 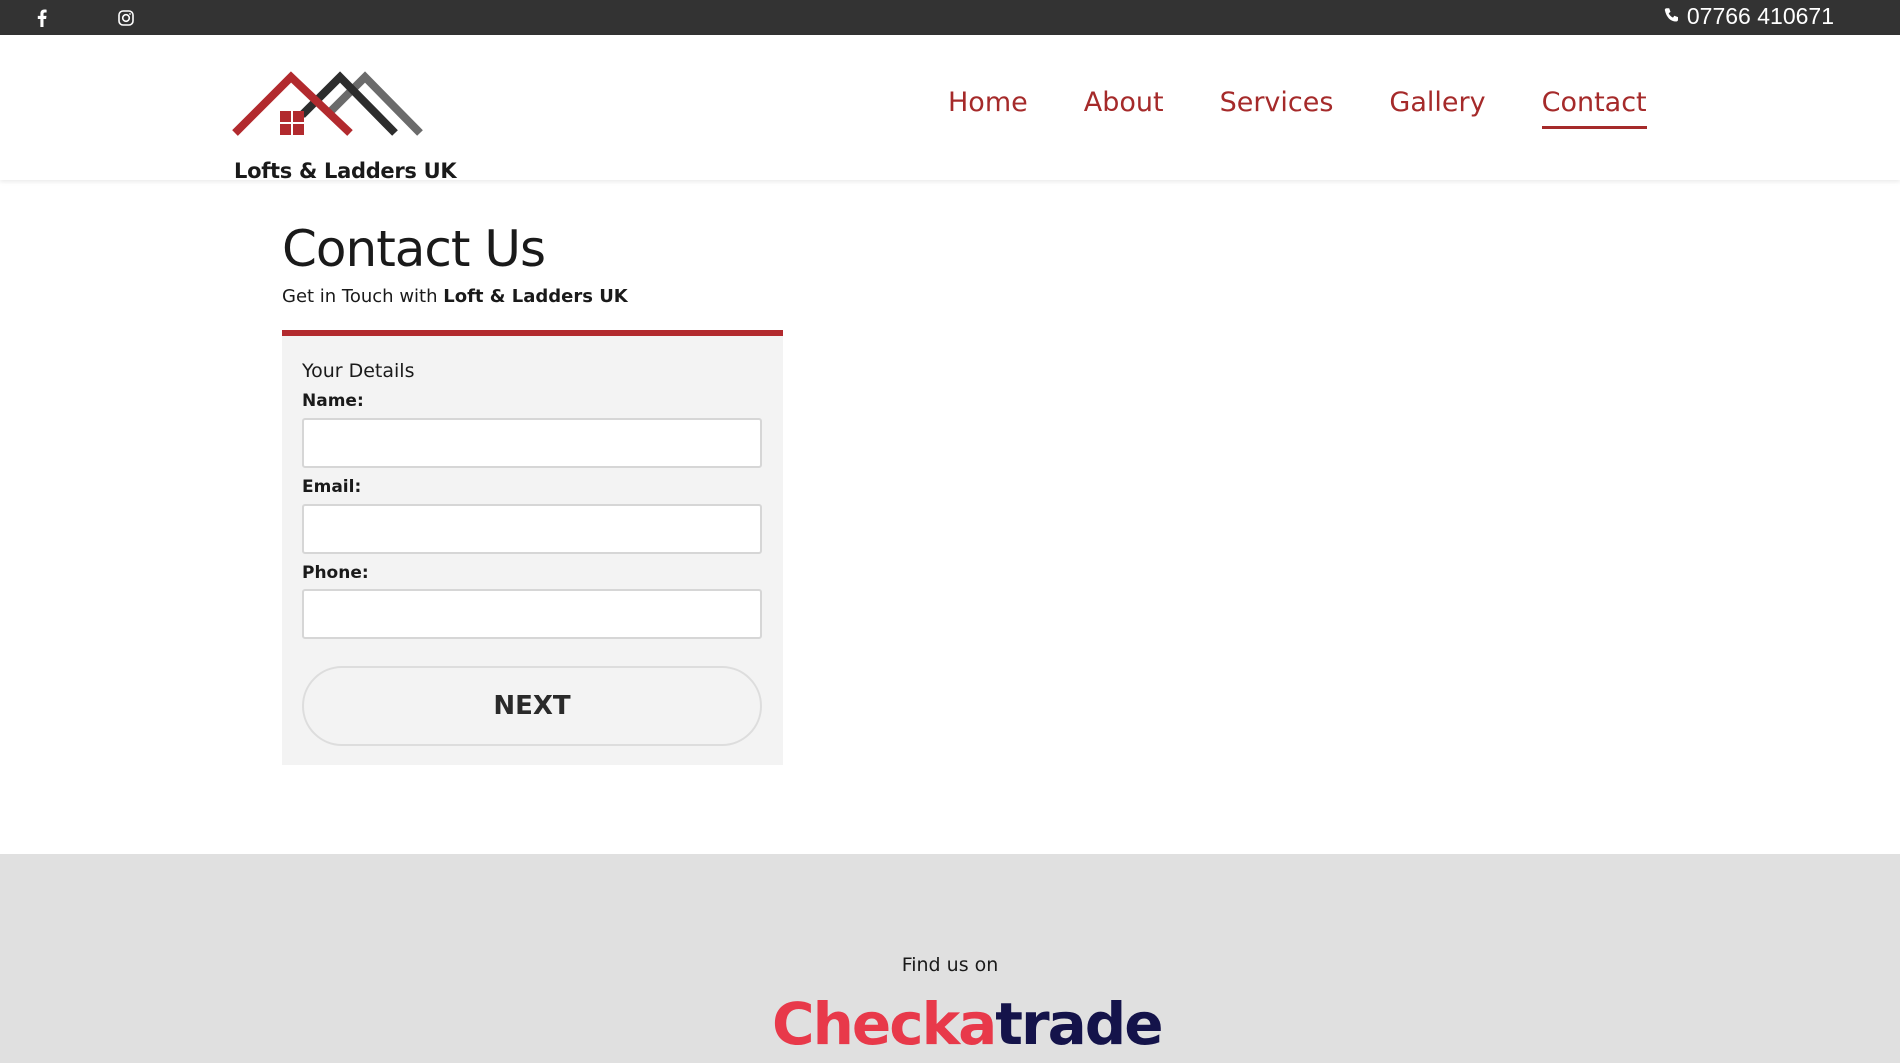 What do you see at coordinates (535, 296) in the screenshot?
I see `subtitle-company: Loft & Ladders UK` at bounding box center [535, 296].